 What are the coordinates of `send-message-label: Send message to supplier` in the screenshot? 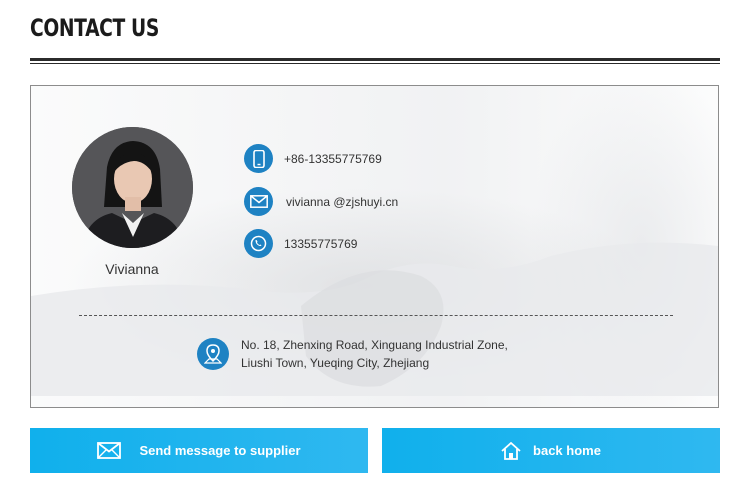 It's located at (220, 450).